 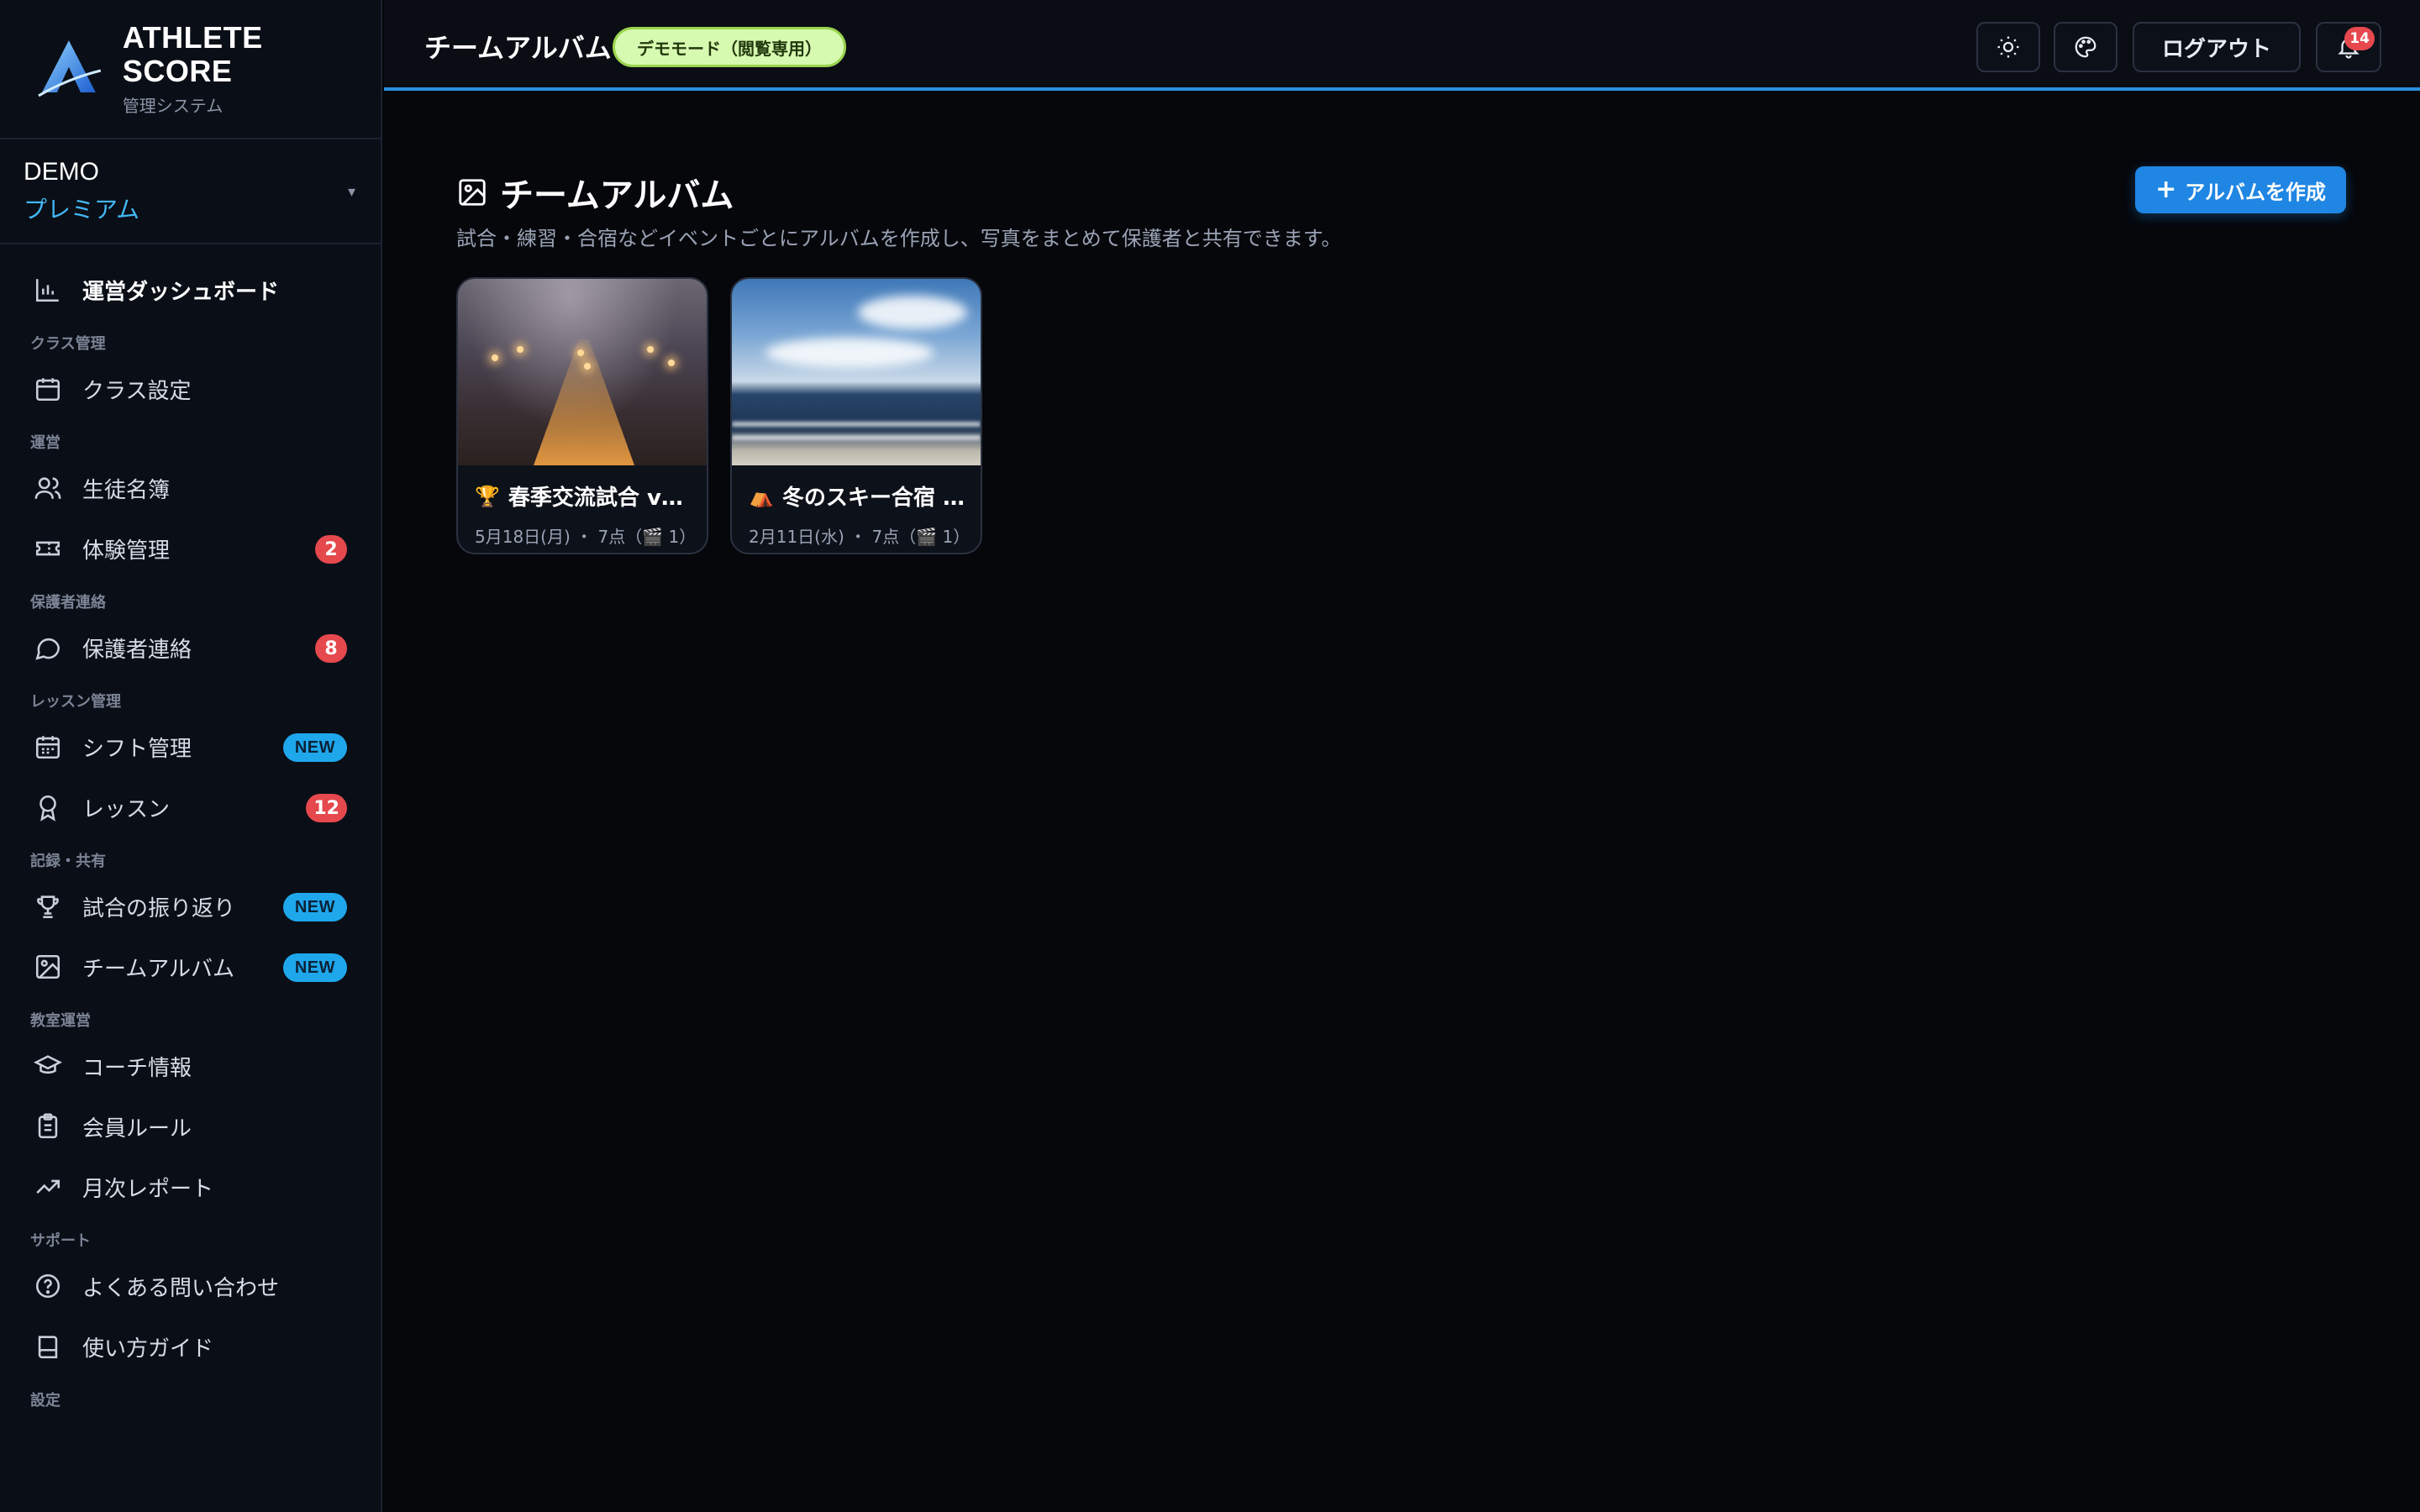 I want to click on sidebar-item-label: 使い方ガイド, so click(x=148, y=1349).